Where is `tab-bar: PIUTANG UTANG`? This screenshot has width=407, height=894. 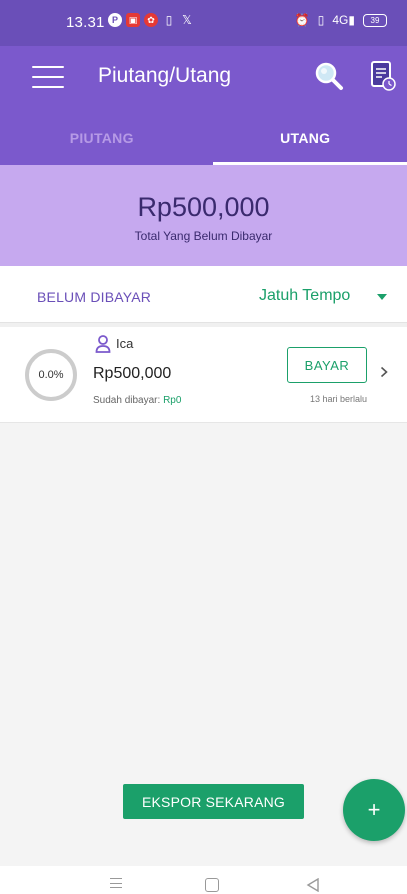
tab-bar: PIUTANG UTANG is located at coordinates (203, 136).